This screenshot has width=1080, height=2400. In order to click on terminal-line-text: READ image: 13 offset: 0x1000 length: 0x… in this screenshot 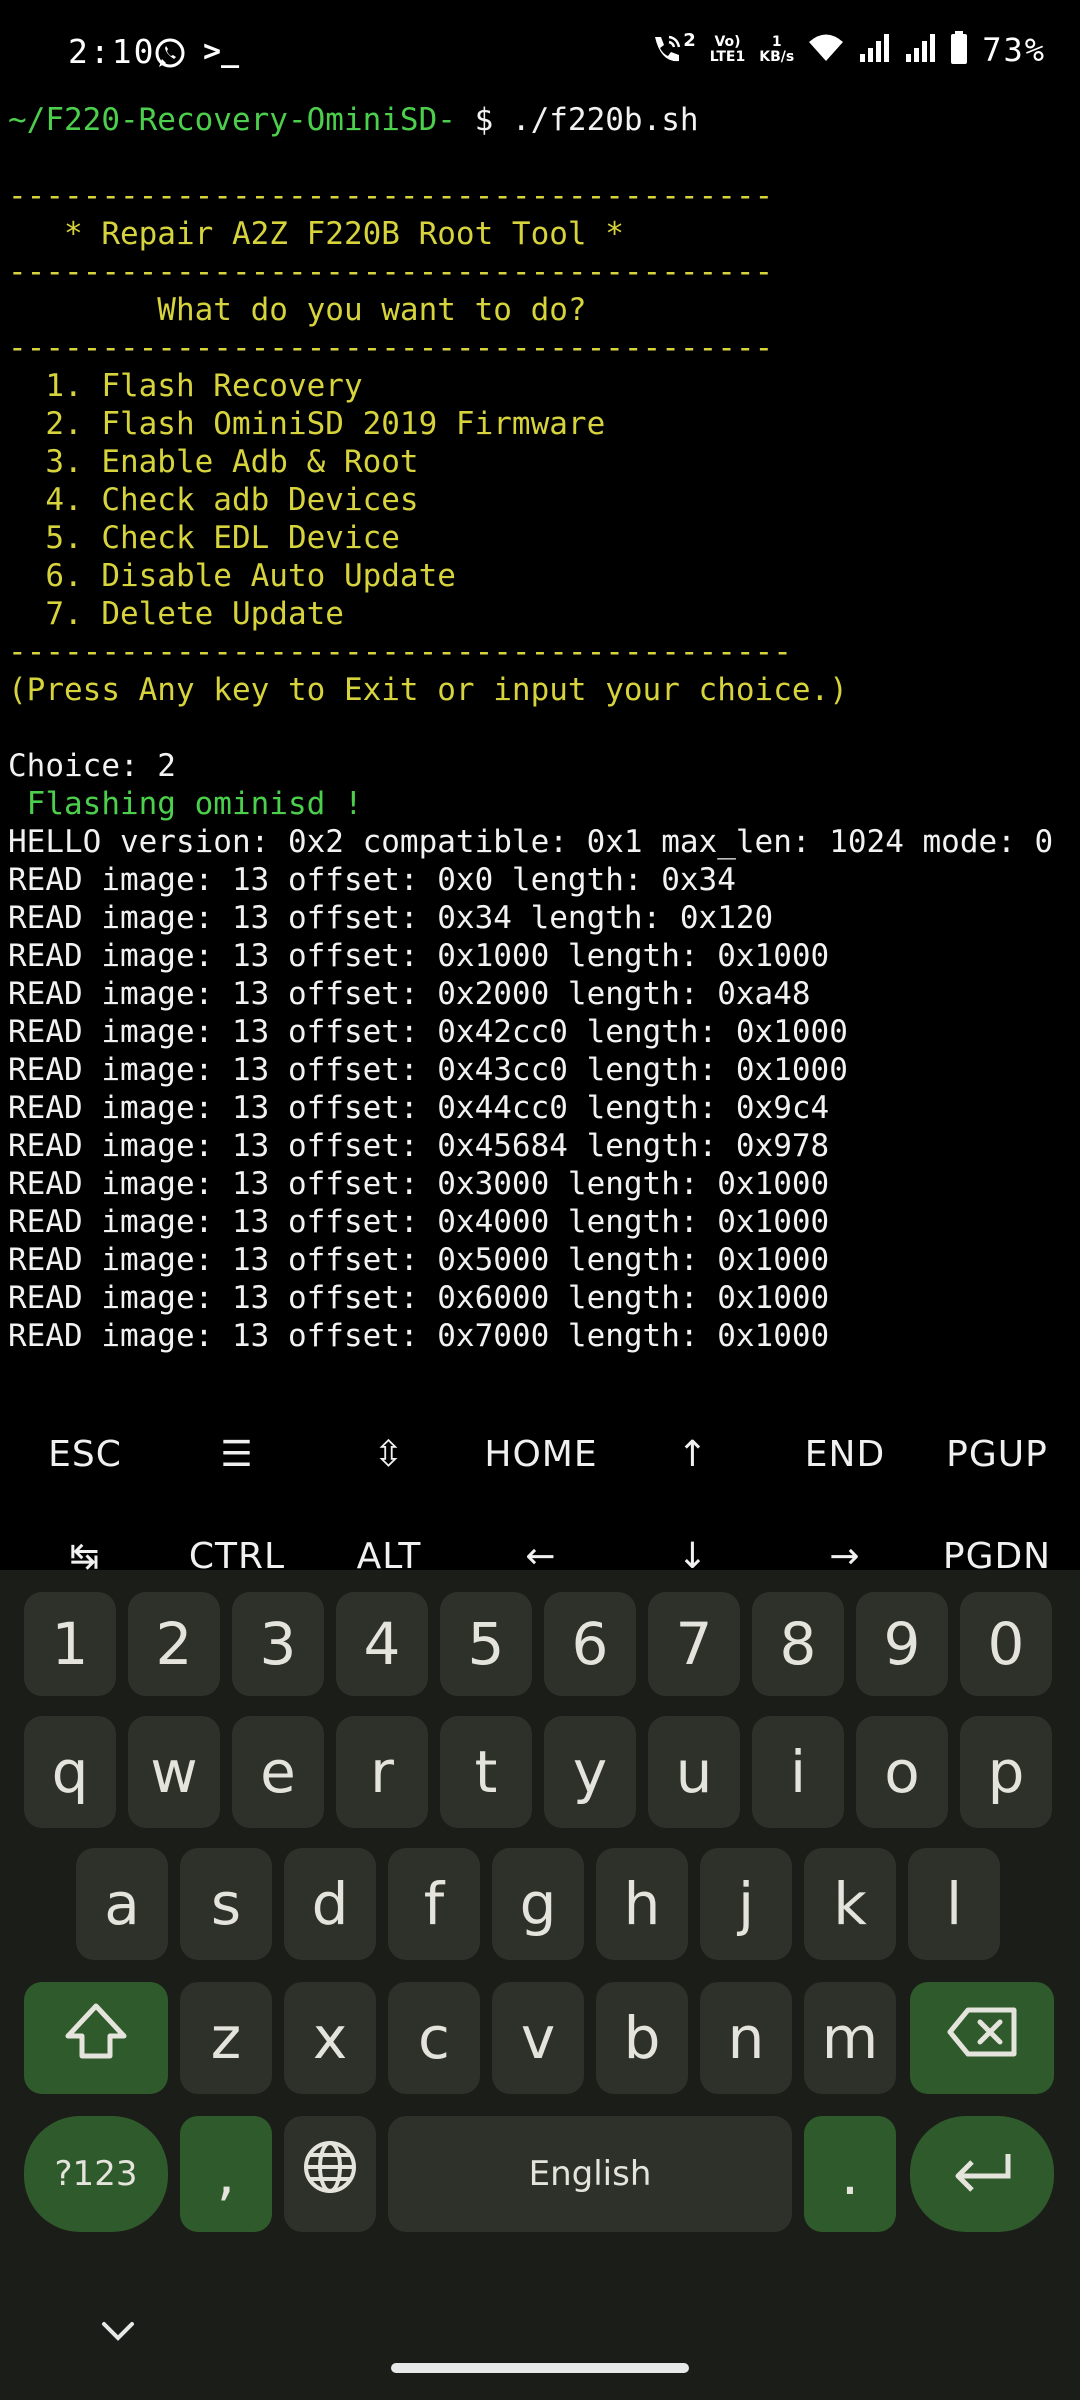, I will do `click(419, 956)`.